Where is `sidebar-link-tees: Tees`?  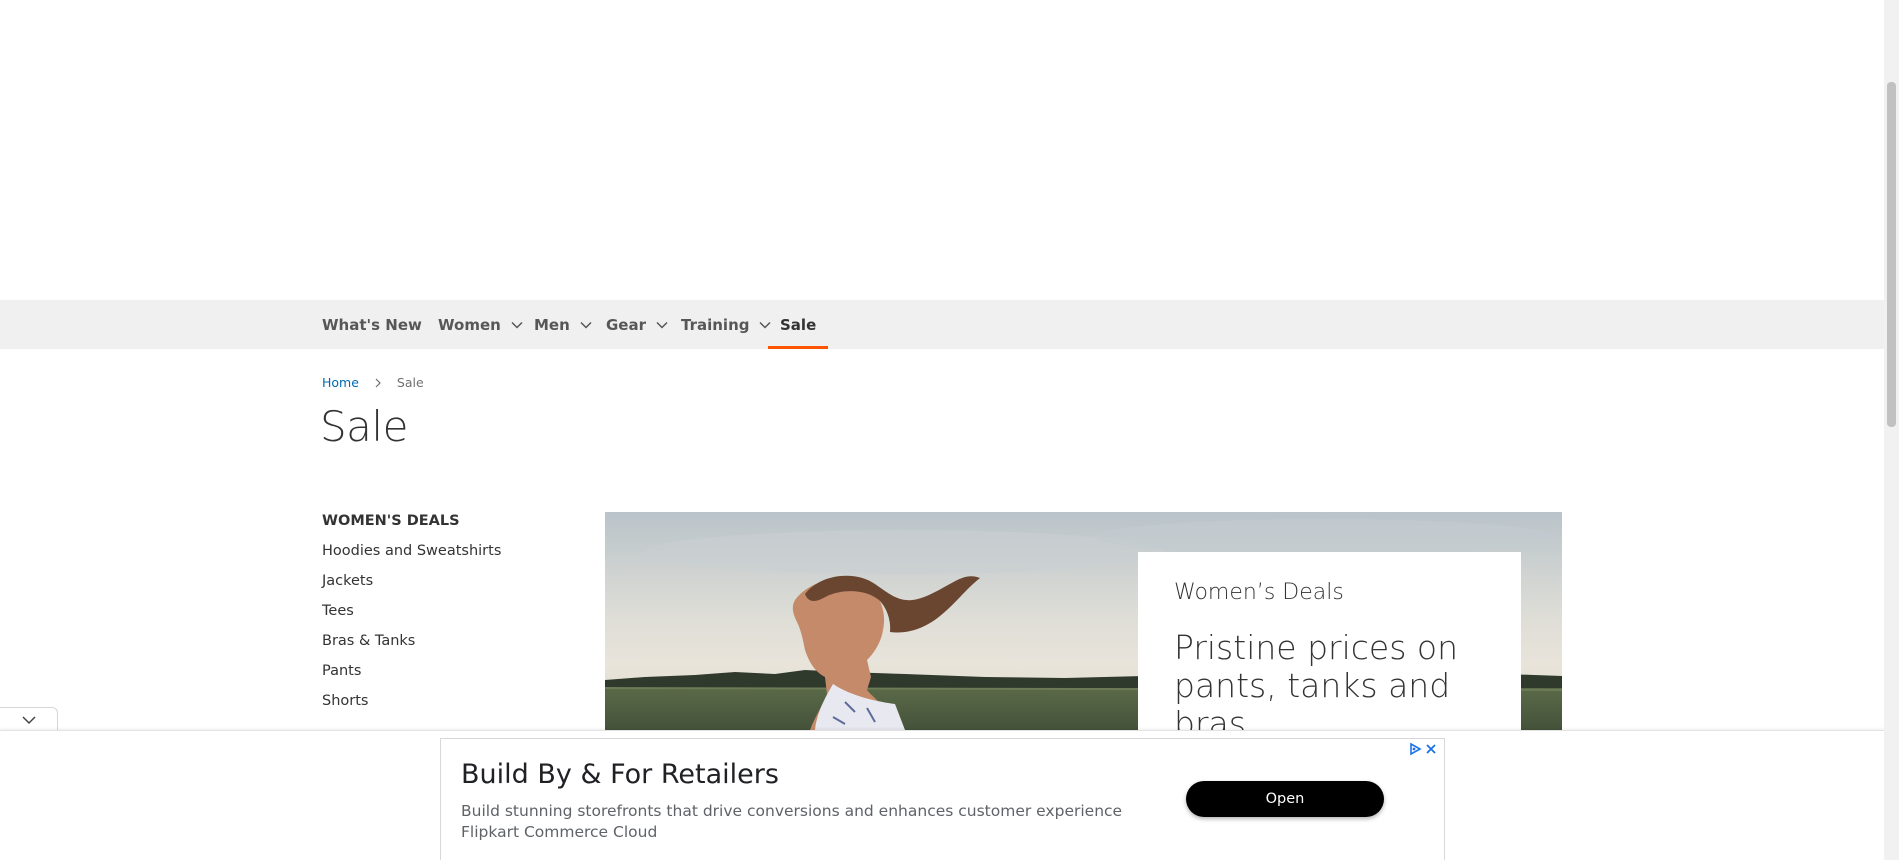
sidebar-link-tees: Tees is located at coordinates (452, 615).